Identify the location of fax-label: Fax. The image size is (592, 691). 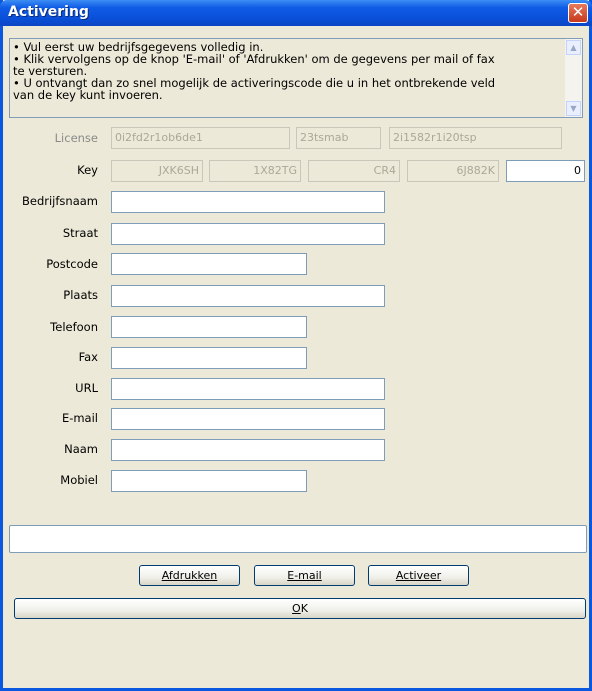
(88, 357).